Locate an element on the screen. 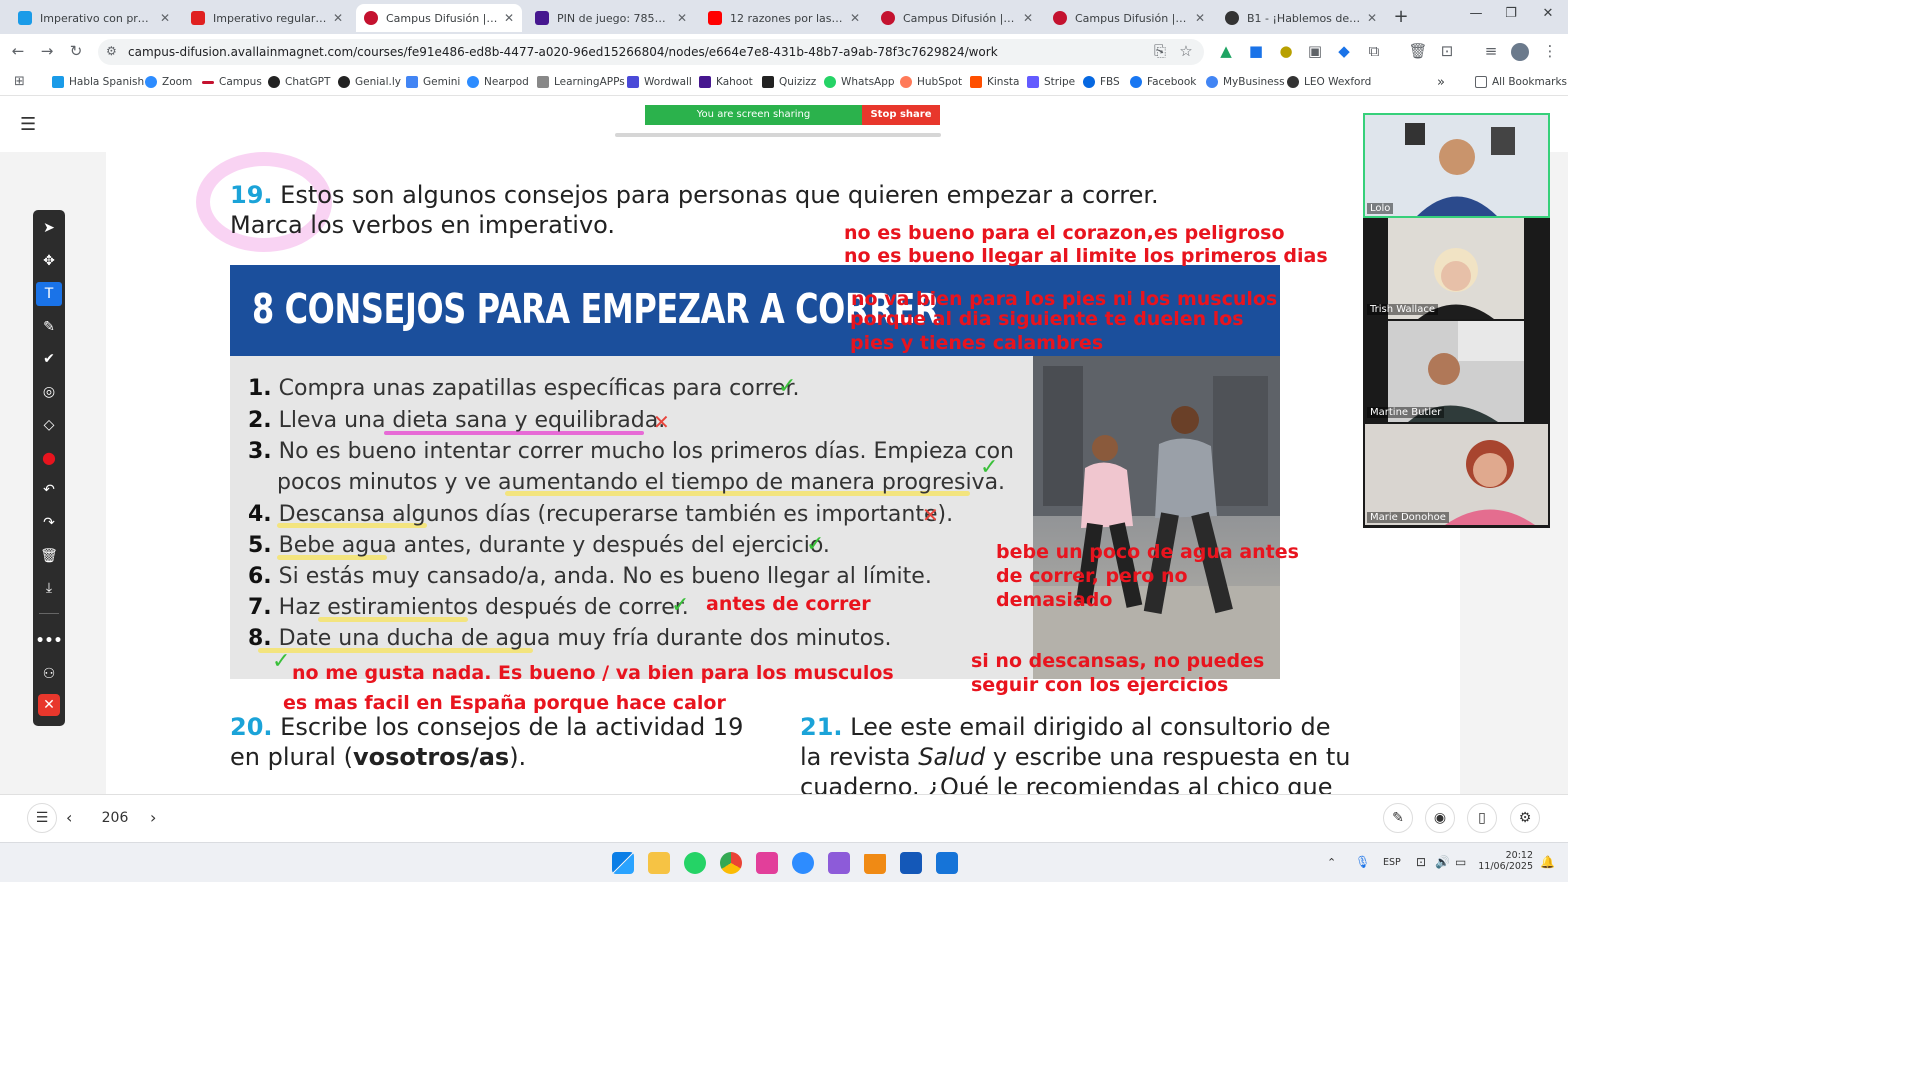 The height and width of the screenshot is (1080, 1920). bookmark-hubspot: HubSpot is located at coordinates (931, 82).